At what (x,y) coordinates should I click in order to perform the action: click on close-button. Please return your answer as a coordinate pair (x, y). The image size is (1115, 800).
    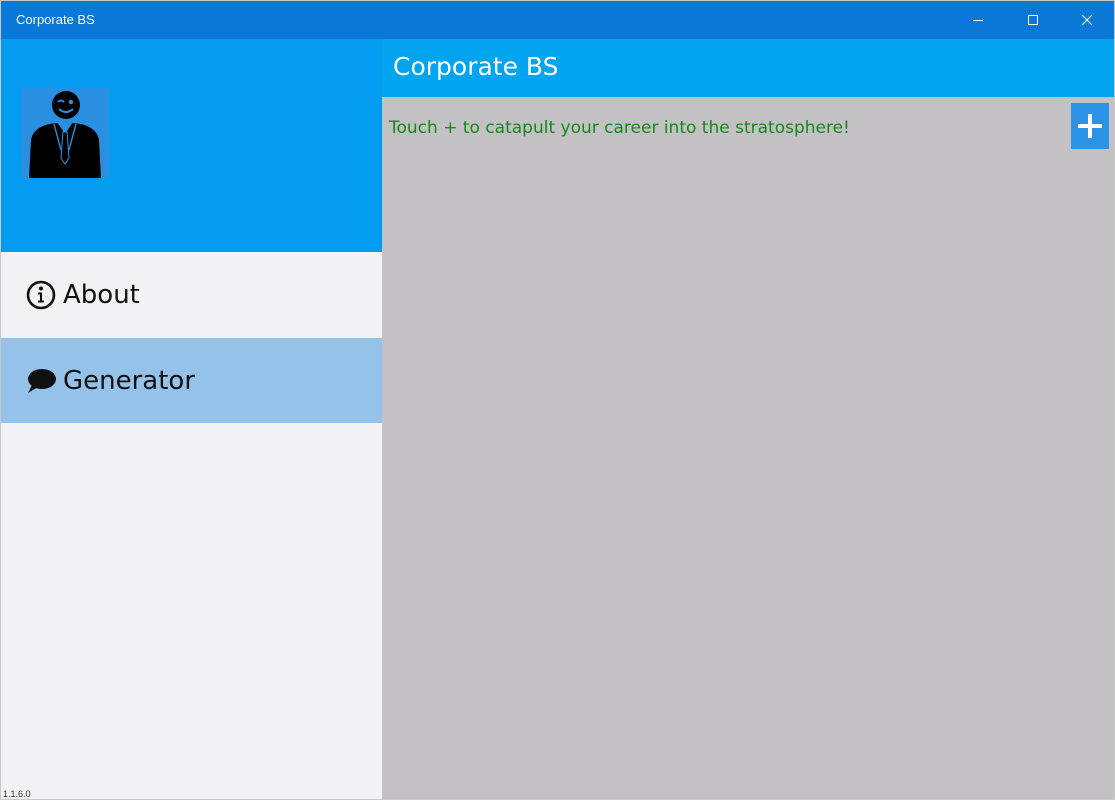
    Looking at the image, I should click on (1087, 20).